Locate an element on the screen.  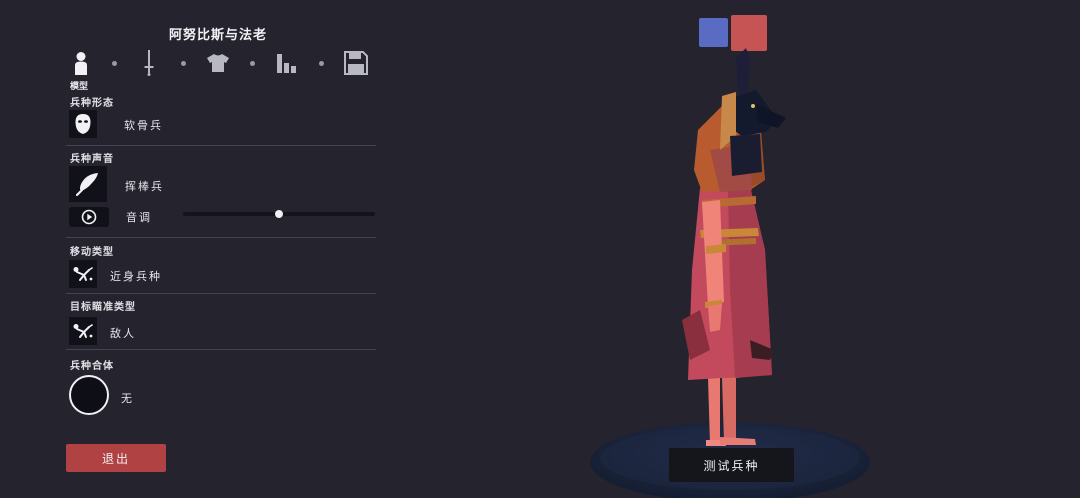
sword-icon is located at coordinates (149, 63).